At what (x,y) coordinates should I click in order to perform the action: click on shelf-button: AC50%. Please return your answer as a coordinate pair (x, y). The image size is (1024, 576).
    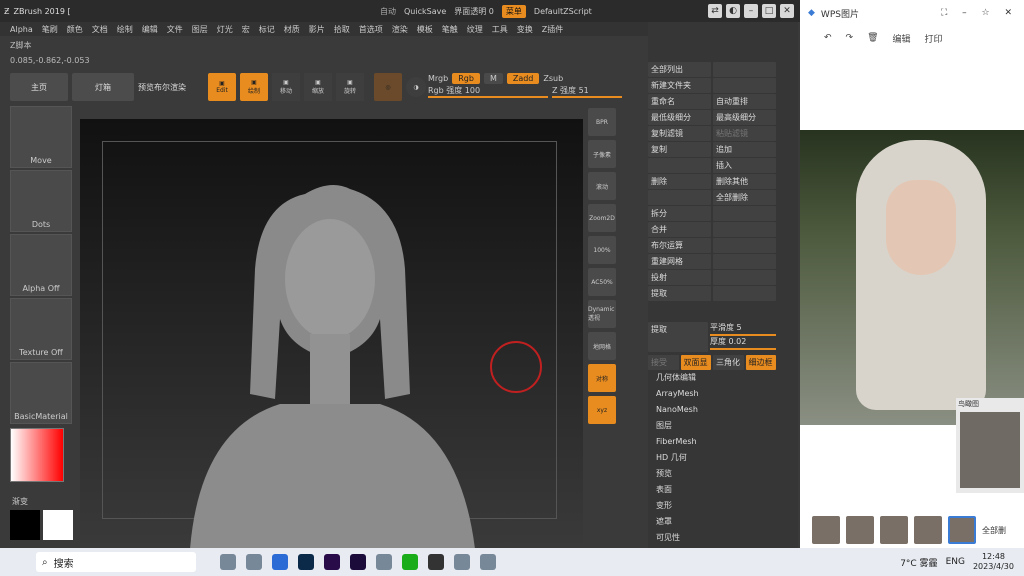
    Looking at the image, I should click on (602, 282).